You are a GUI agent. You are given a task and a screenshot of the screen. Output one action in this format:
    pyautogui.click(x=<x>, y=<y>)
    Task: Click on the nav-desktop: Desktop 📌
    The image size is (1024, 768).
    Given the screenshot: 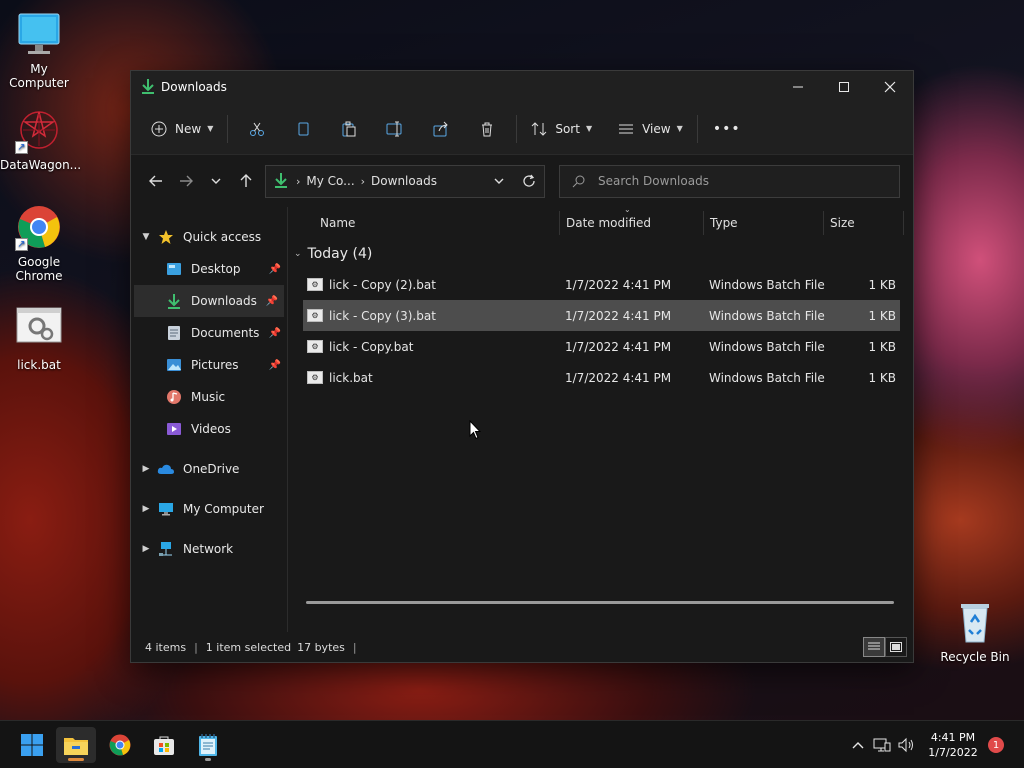 What is the action you would take?
    pyautogui.click(x=209, y=269)
    